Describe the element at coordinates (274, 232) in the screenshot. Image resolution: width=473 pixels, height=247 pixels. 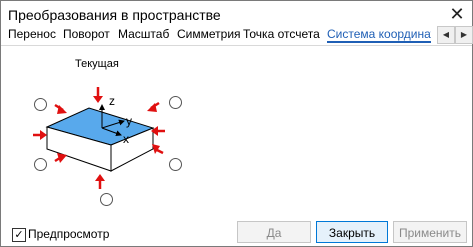
I see `yes-button: Да` at that location.